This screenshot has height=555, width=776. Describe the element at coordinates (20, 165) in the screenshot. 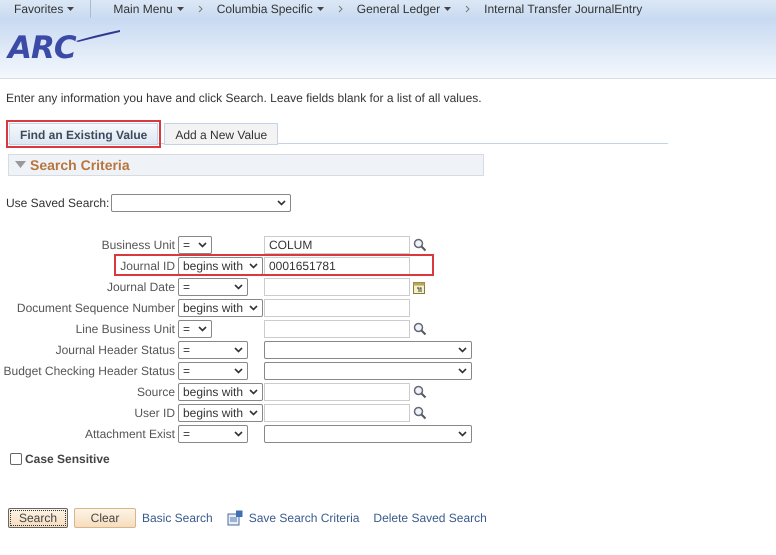

I see `expand-triangle-icon` at that location.